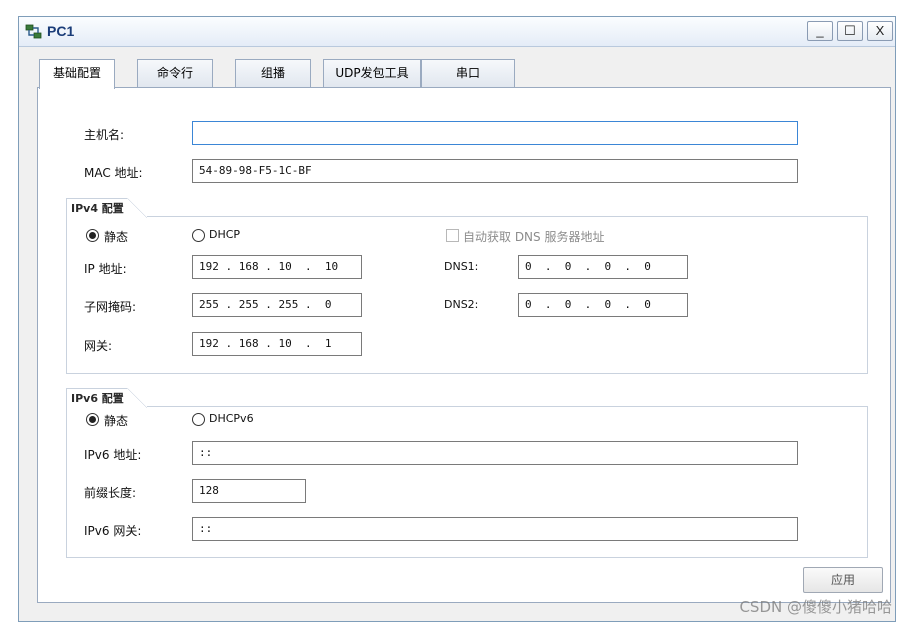 The width and height of the screenshot is (906, 625). I want to click on title-bar: PC1 _ ☐ X, so click(457, 32).